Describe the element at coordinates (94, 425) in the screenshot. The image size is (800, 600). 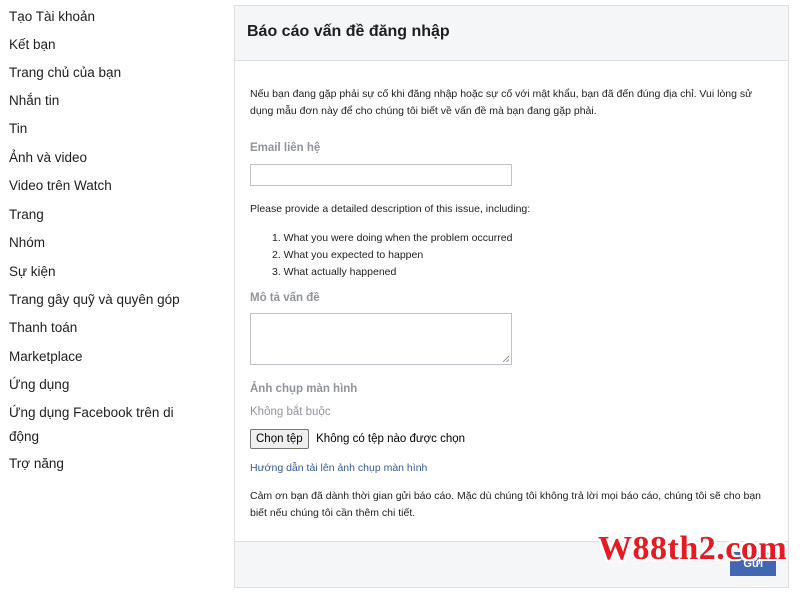
I see `sidebar-item-mobile-apps: Ứng dụng Facebook trên di động` at that location.